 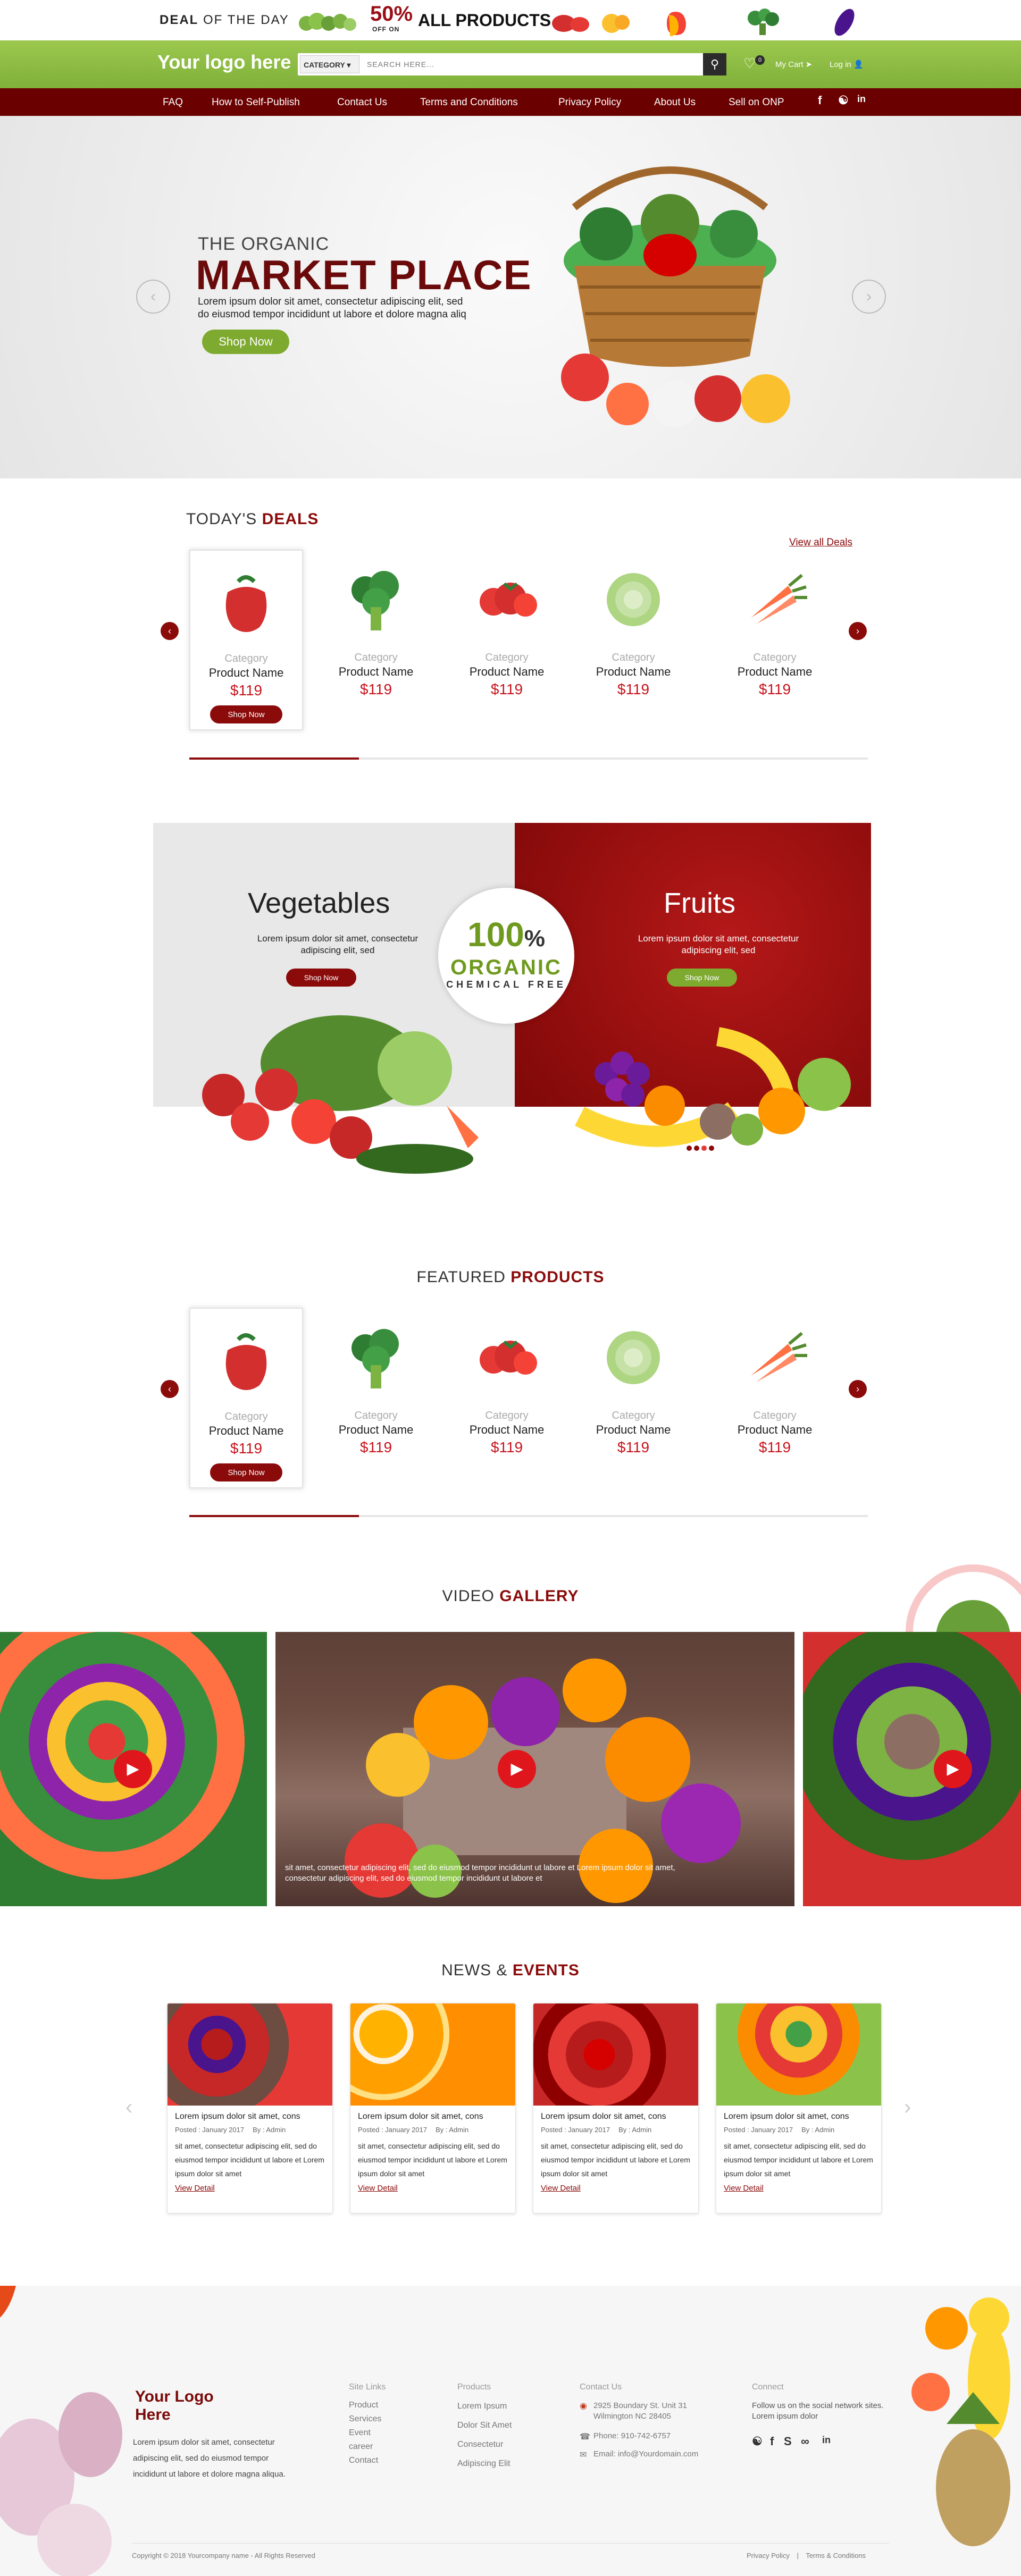 What do you see at coordinates (703, 22) in the screenshot?
I see `fruit-veg-strip-graphic` at bounding box center [703, 22].